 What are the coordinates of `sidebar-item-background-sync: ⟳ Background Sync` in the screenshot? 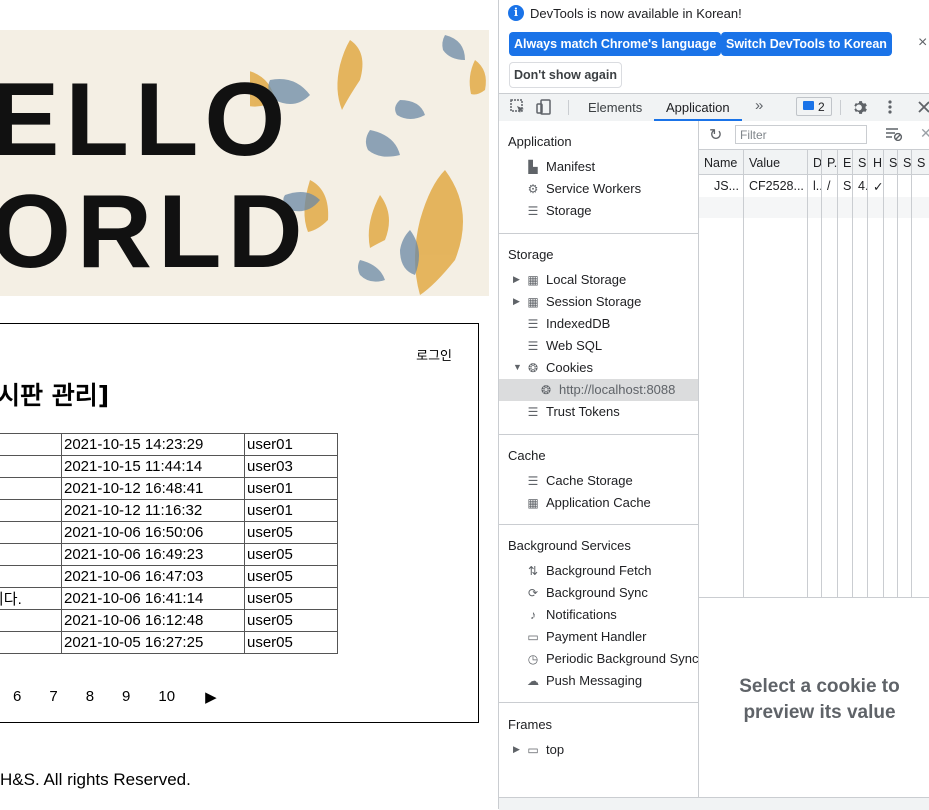 It's located at (598, 593).